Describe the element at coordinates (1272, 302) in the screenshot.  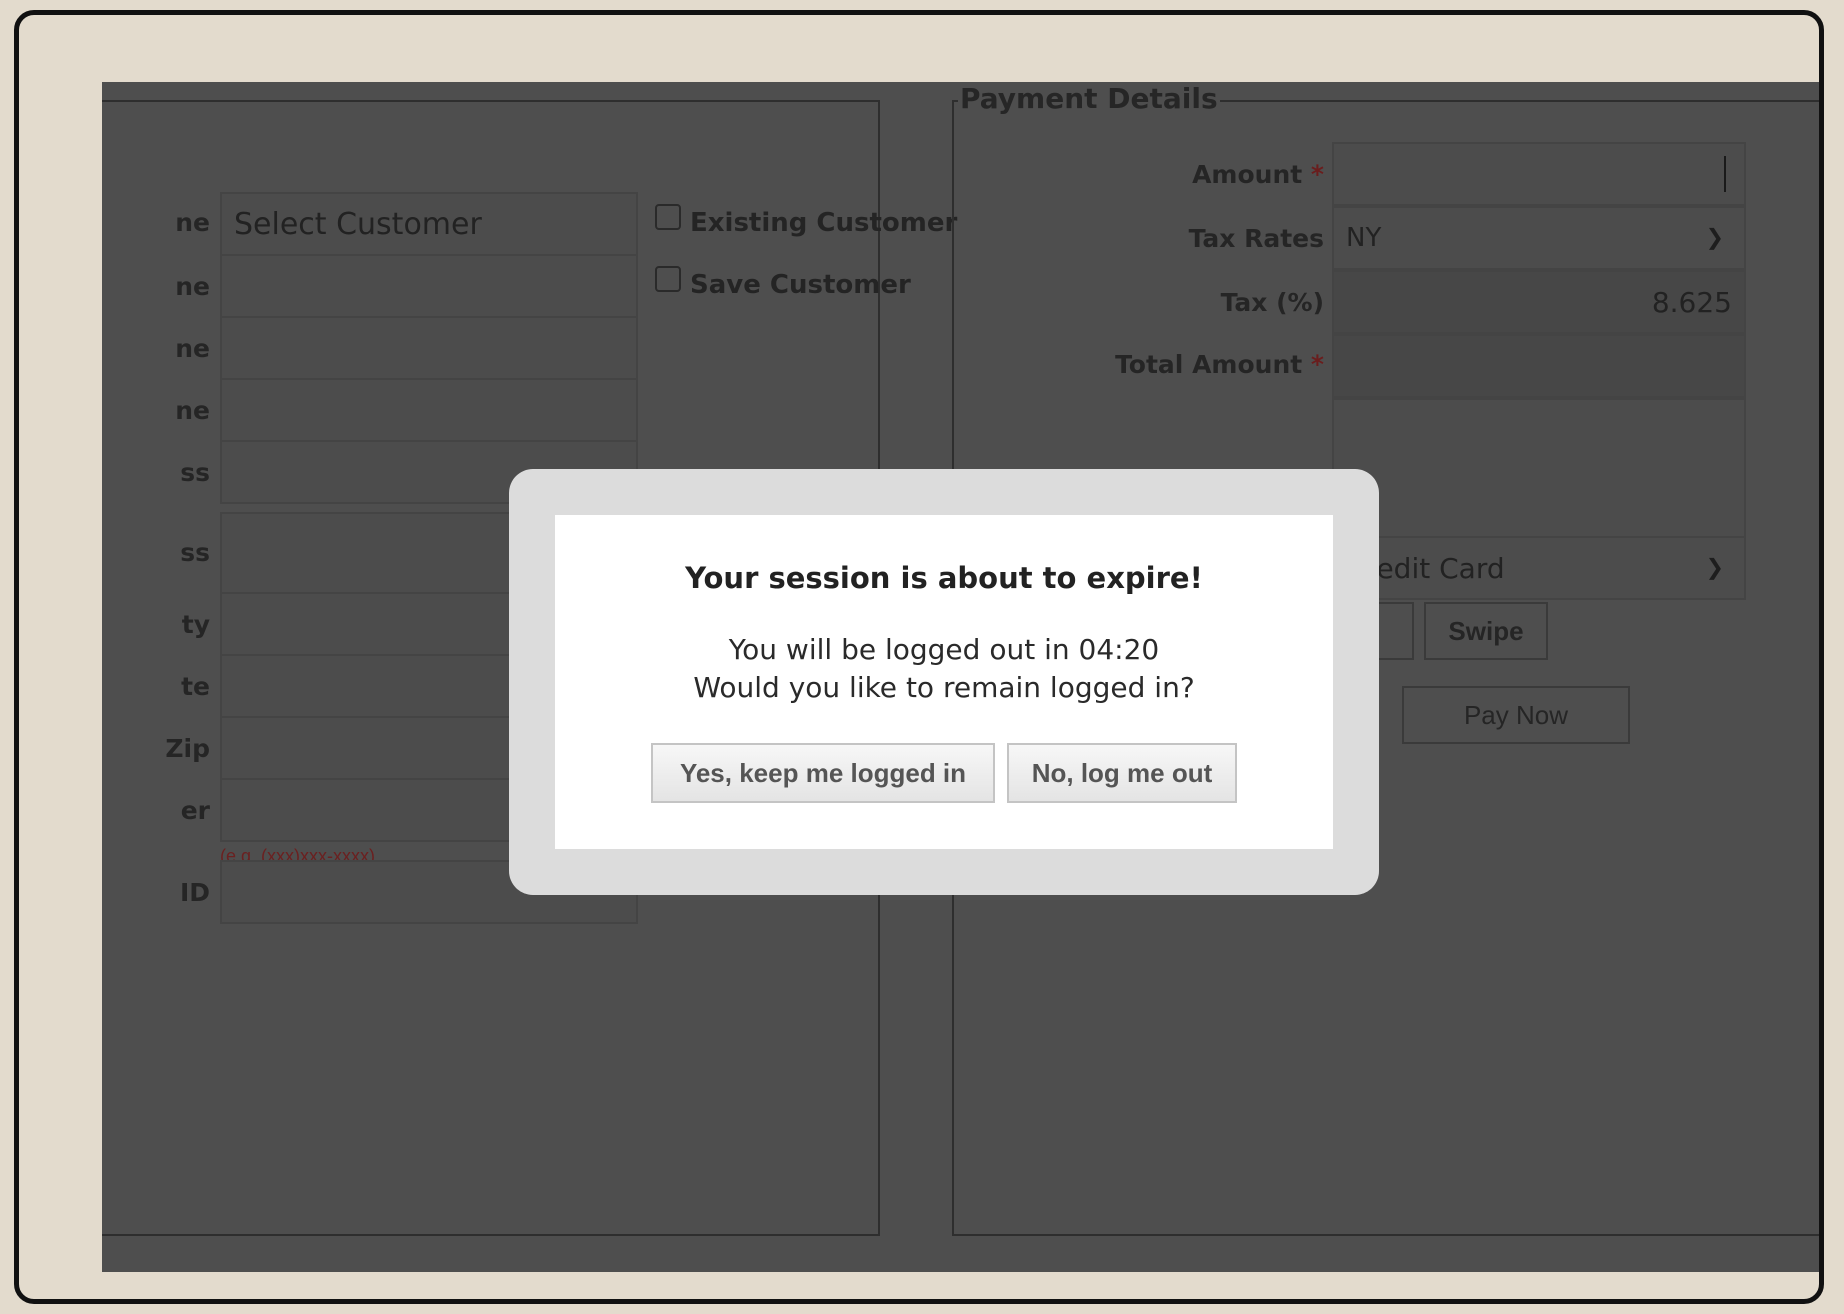
I see `tax-percent-label: Tax (%)` at that location.